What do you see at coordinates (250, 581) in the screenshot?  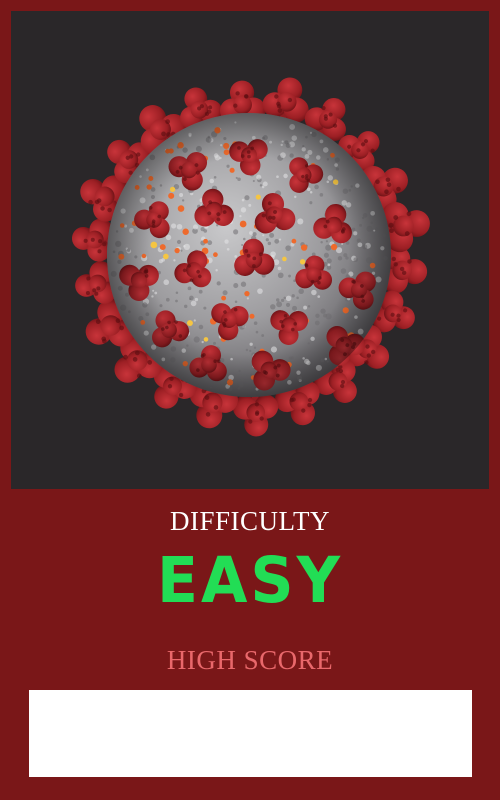 I see `difficulty-selector: EASY` at bounding box center [250, 581].